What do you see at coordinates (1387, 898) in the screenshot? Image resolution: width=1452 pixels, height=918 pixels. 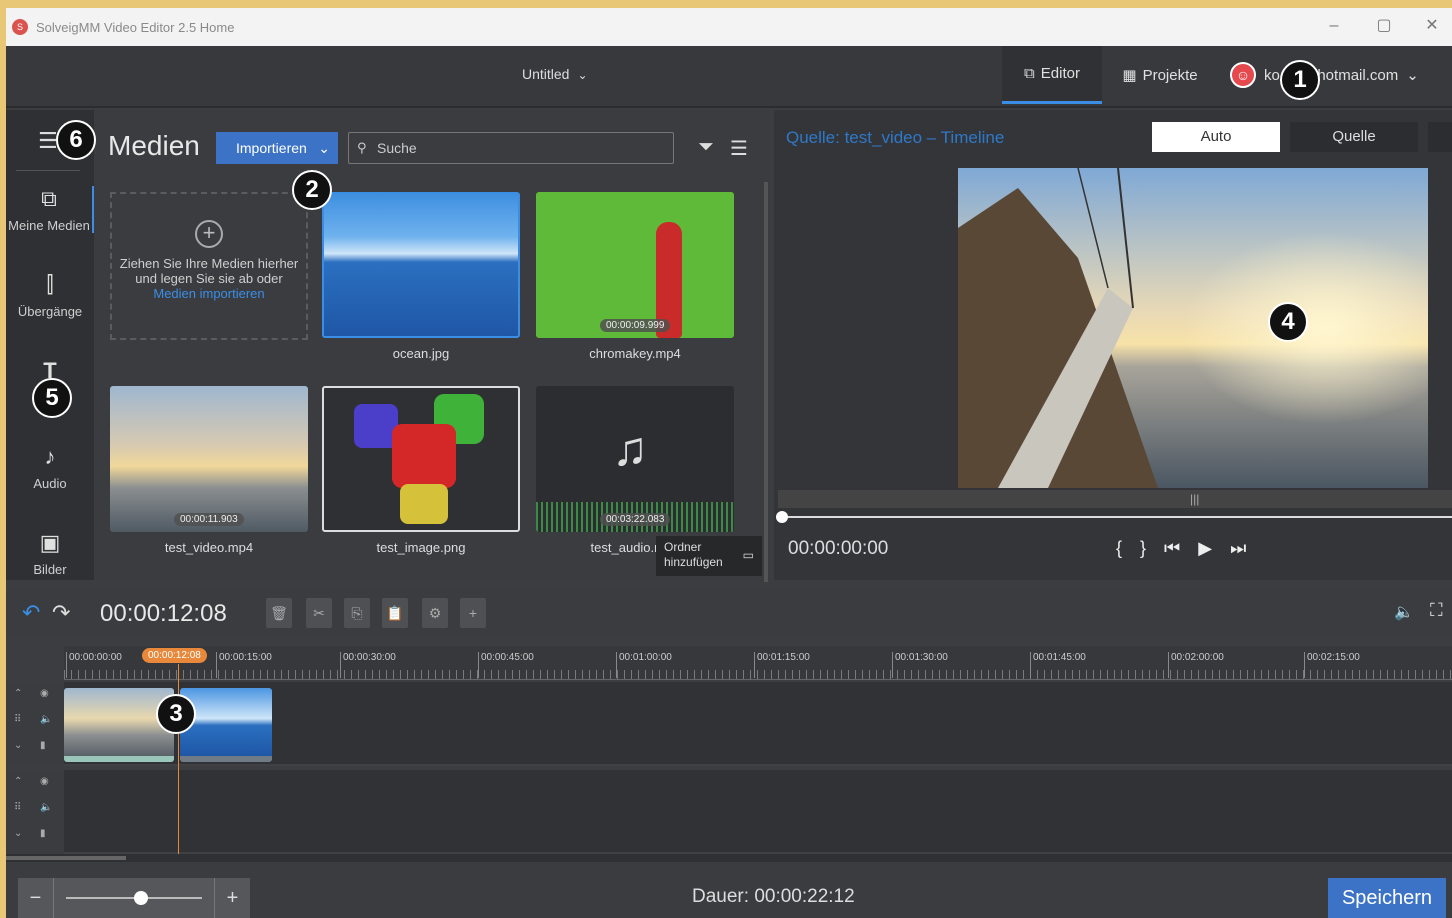 I see `save-button: Speichern` at bounding box center [1387, 898].